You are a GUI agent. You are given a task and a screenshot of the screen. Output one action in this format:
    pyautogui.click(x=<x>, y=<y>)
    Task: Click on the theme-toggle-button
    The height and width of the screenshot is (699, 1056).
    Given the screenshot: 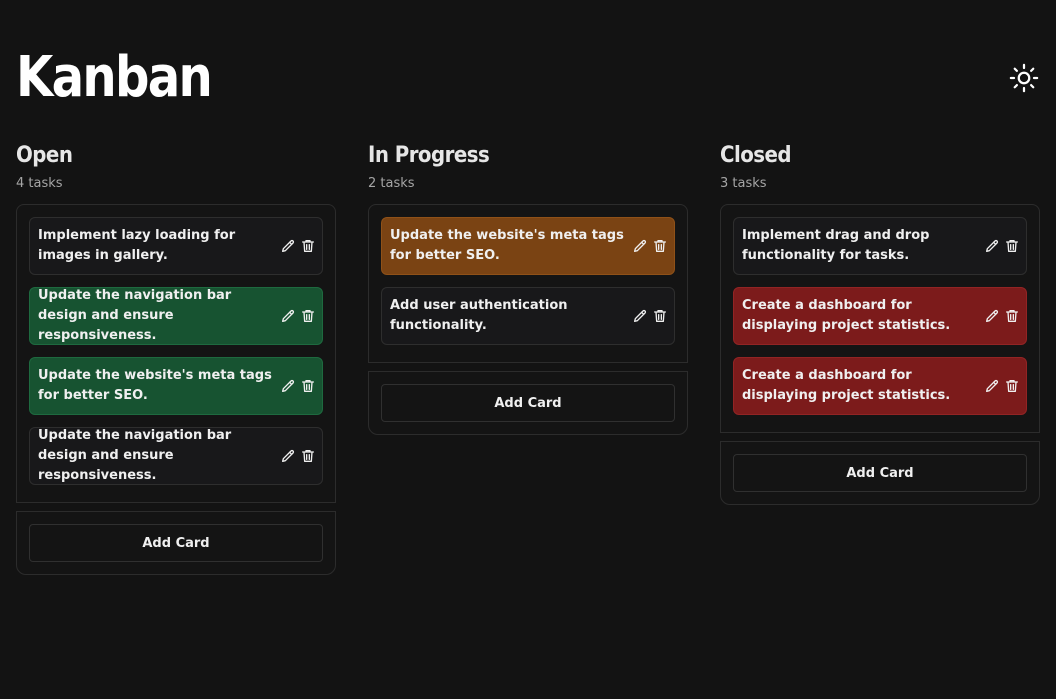 What is the action you would take?
    pyautogui.click(x=1024, y=78)
    